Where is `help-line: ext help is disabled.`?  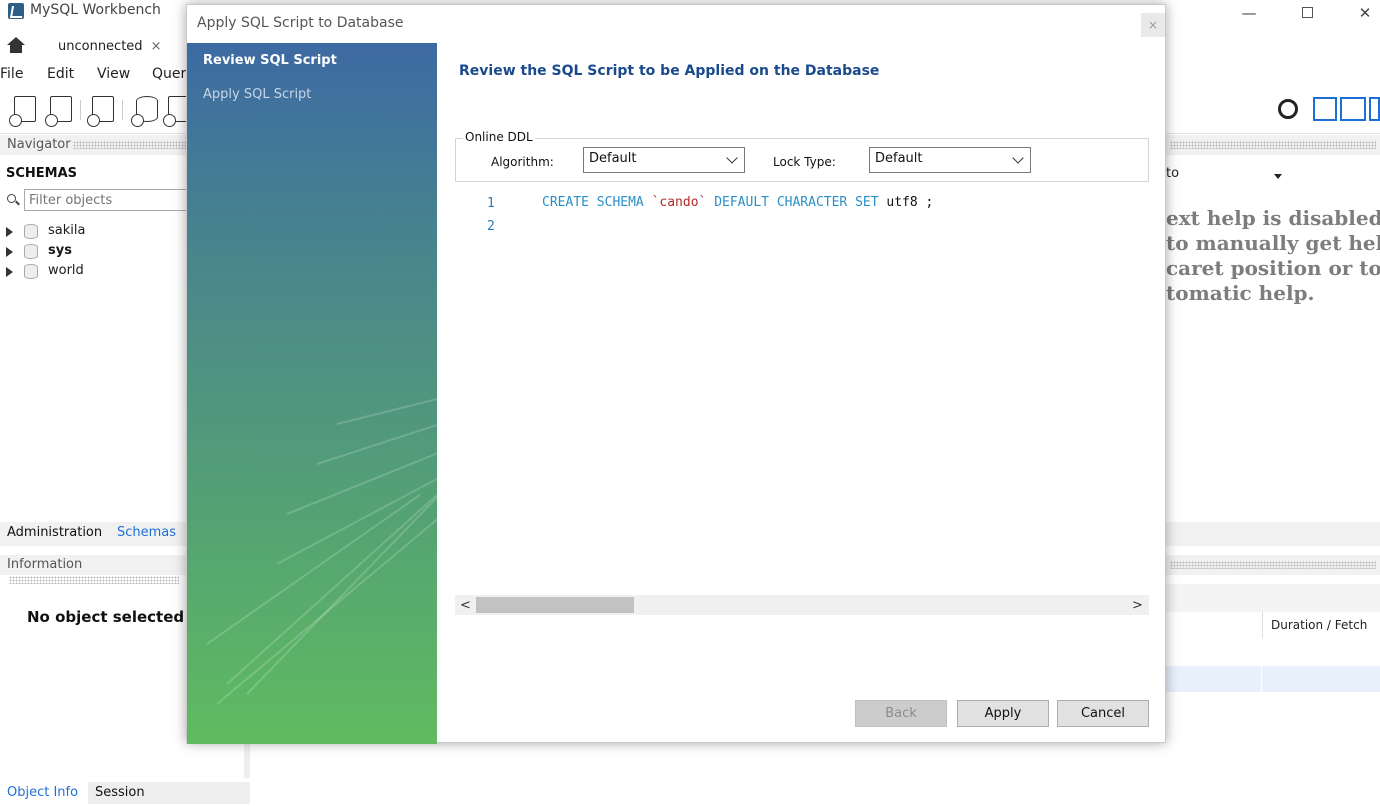
help-line: ext help is disabled. is located at coordinates (1273, 218).